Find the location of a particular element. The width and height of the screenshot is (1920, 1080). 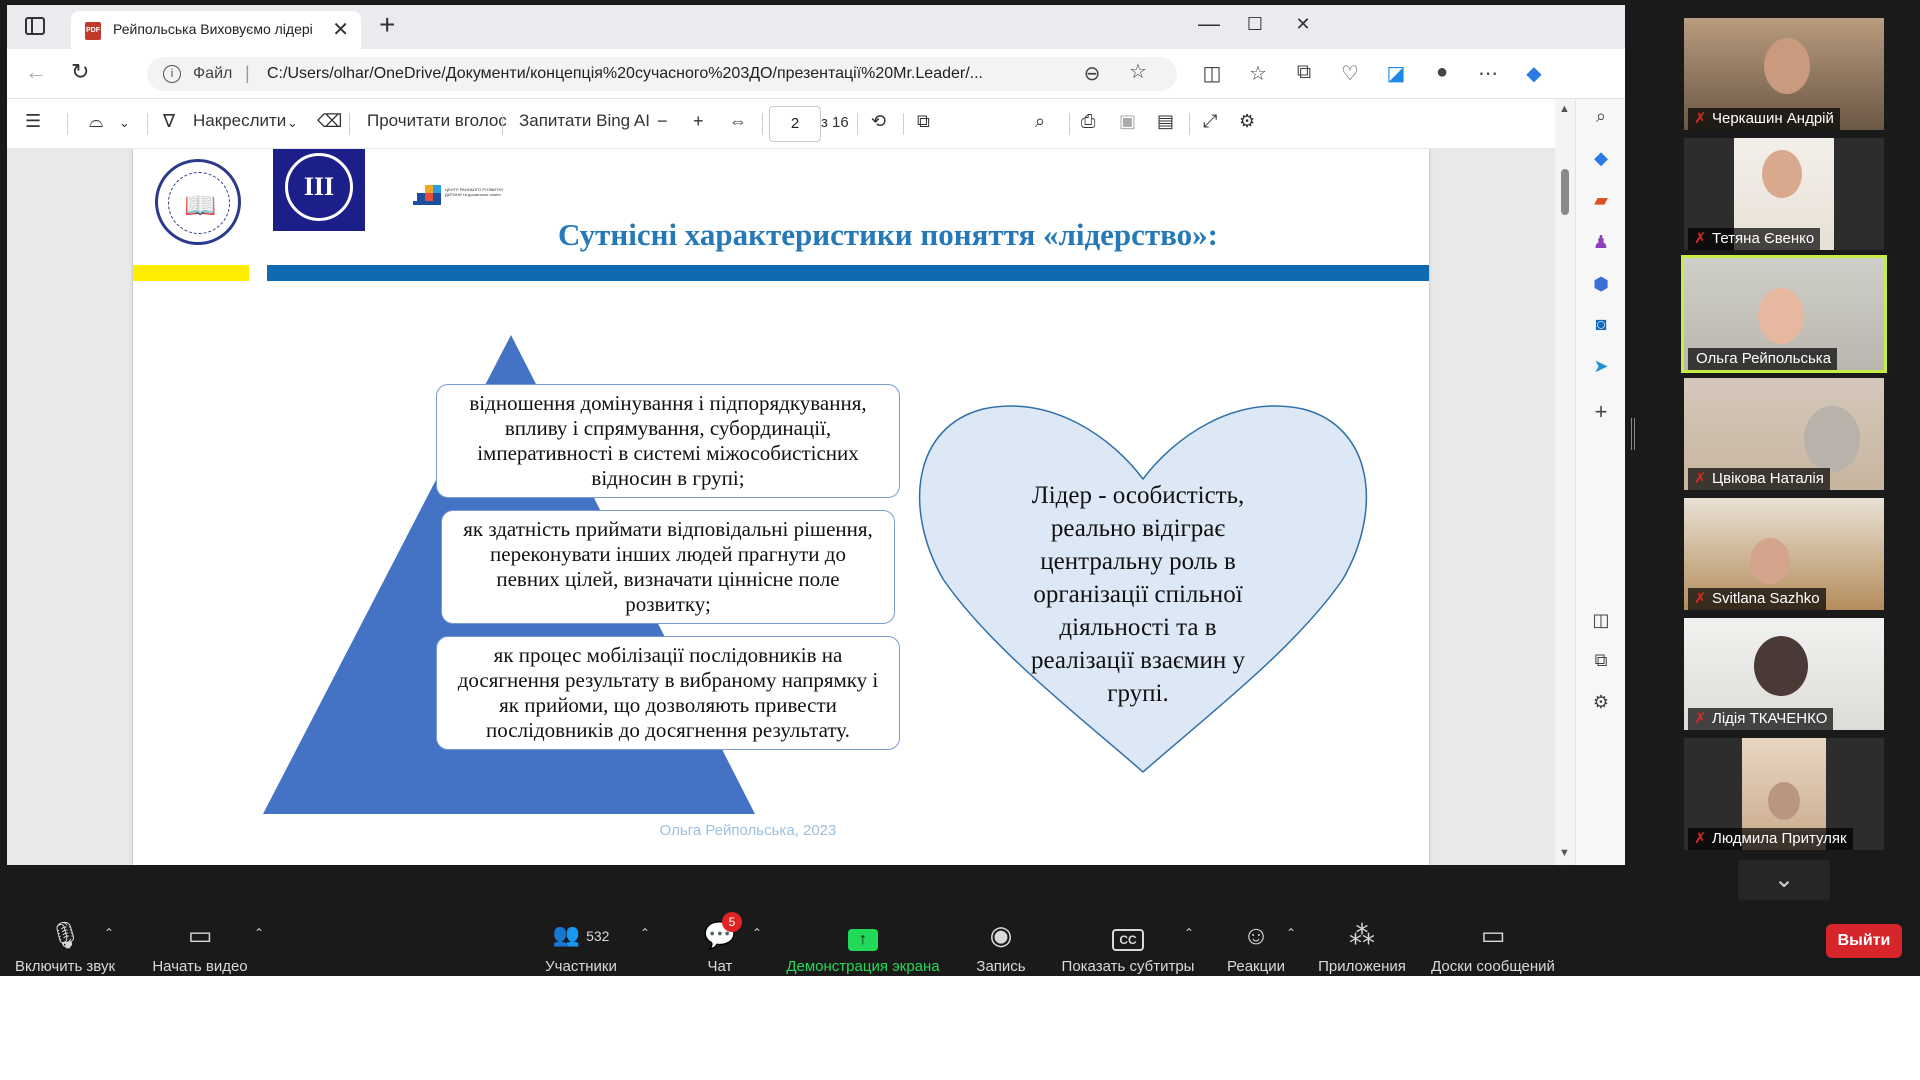

participant-name-text: Тетяна Євенко is located at coordinates (1763, 238).